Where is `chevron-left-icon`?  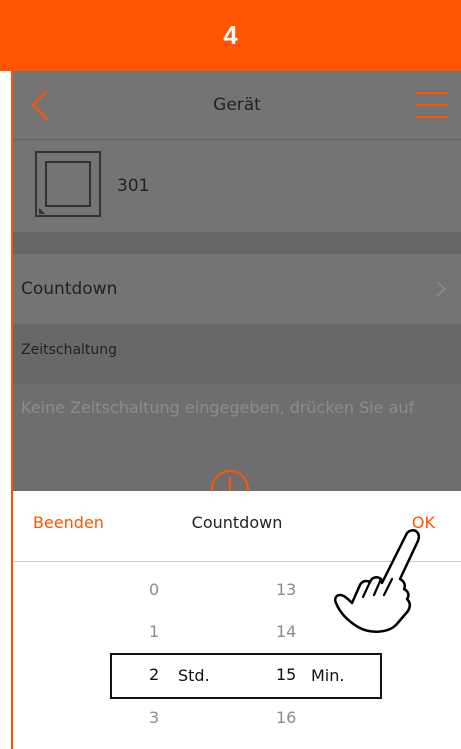
chevron-left-icon is located at coordinates (42, 105).